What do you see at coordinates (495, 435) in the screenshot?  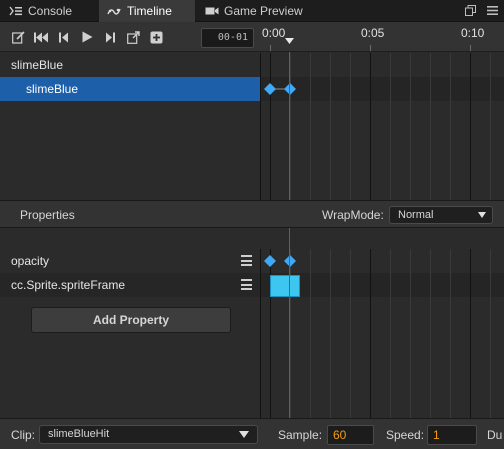 I see `duration-label: Du` at bounding box center [495, 435].